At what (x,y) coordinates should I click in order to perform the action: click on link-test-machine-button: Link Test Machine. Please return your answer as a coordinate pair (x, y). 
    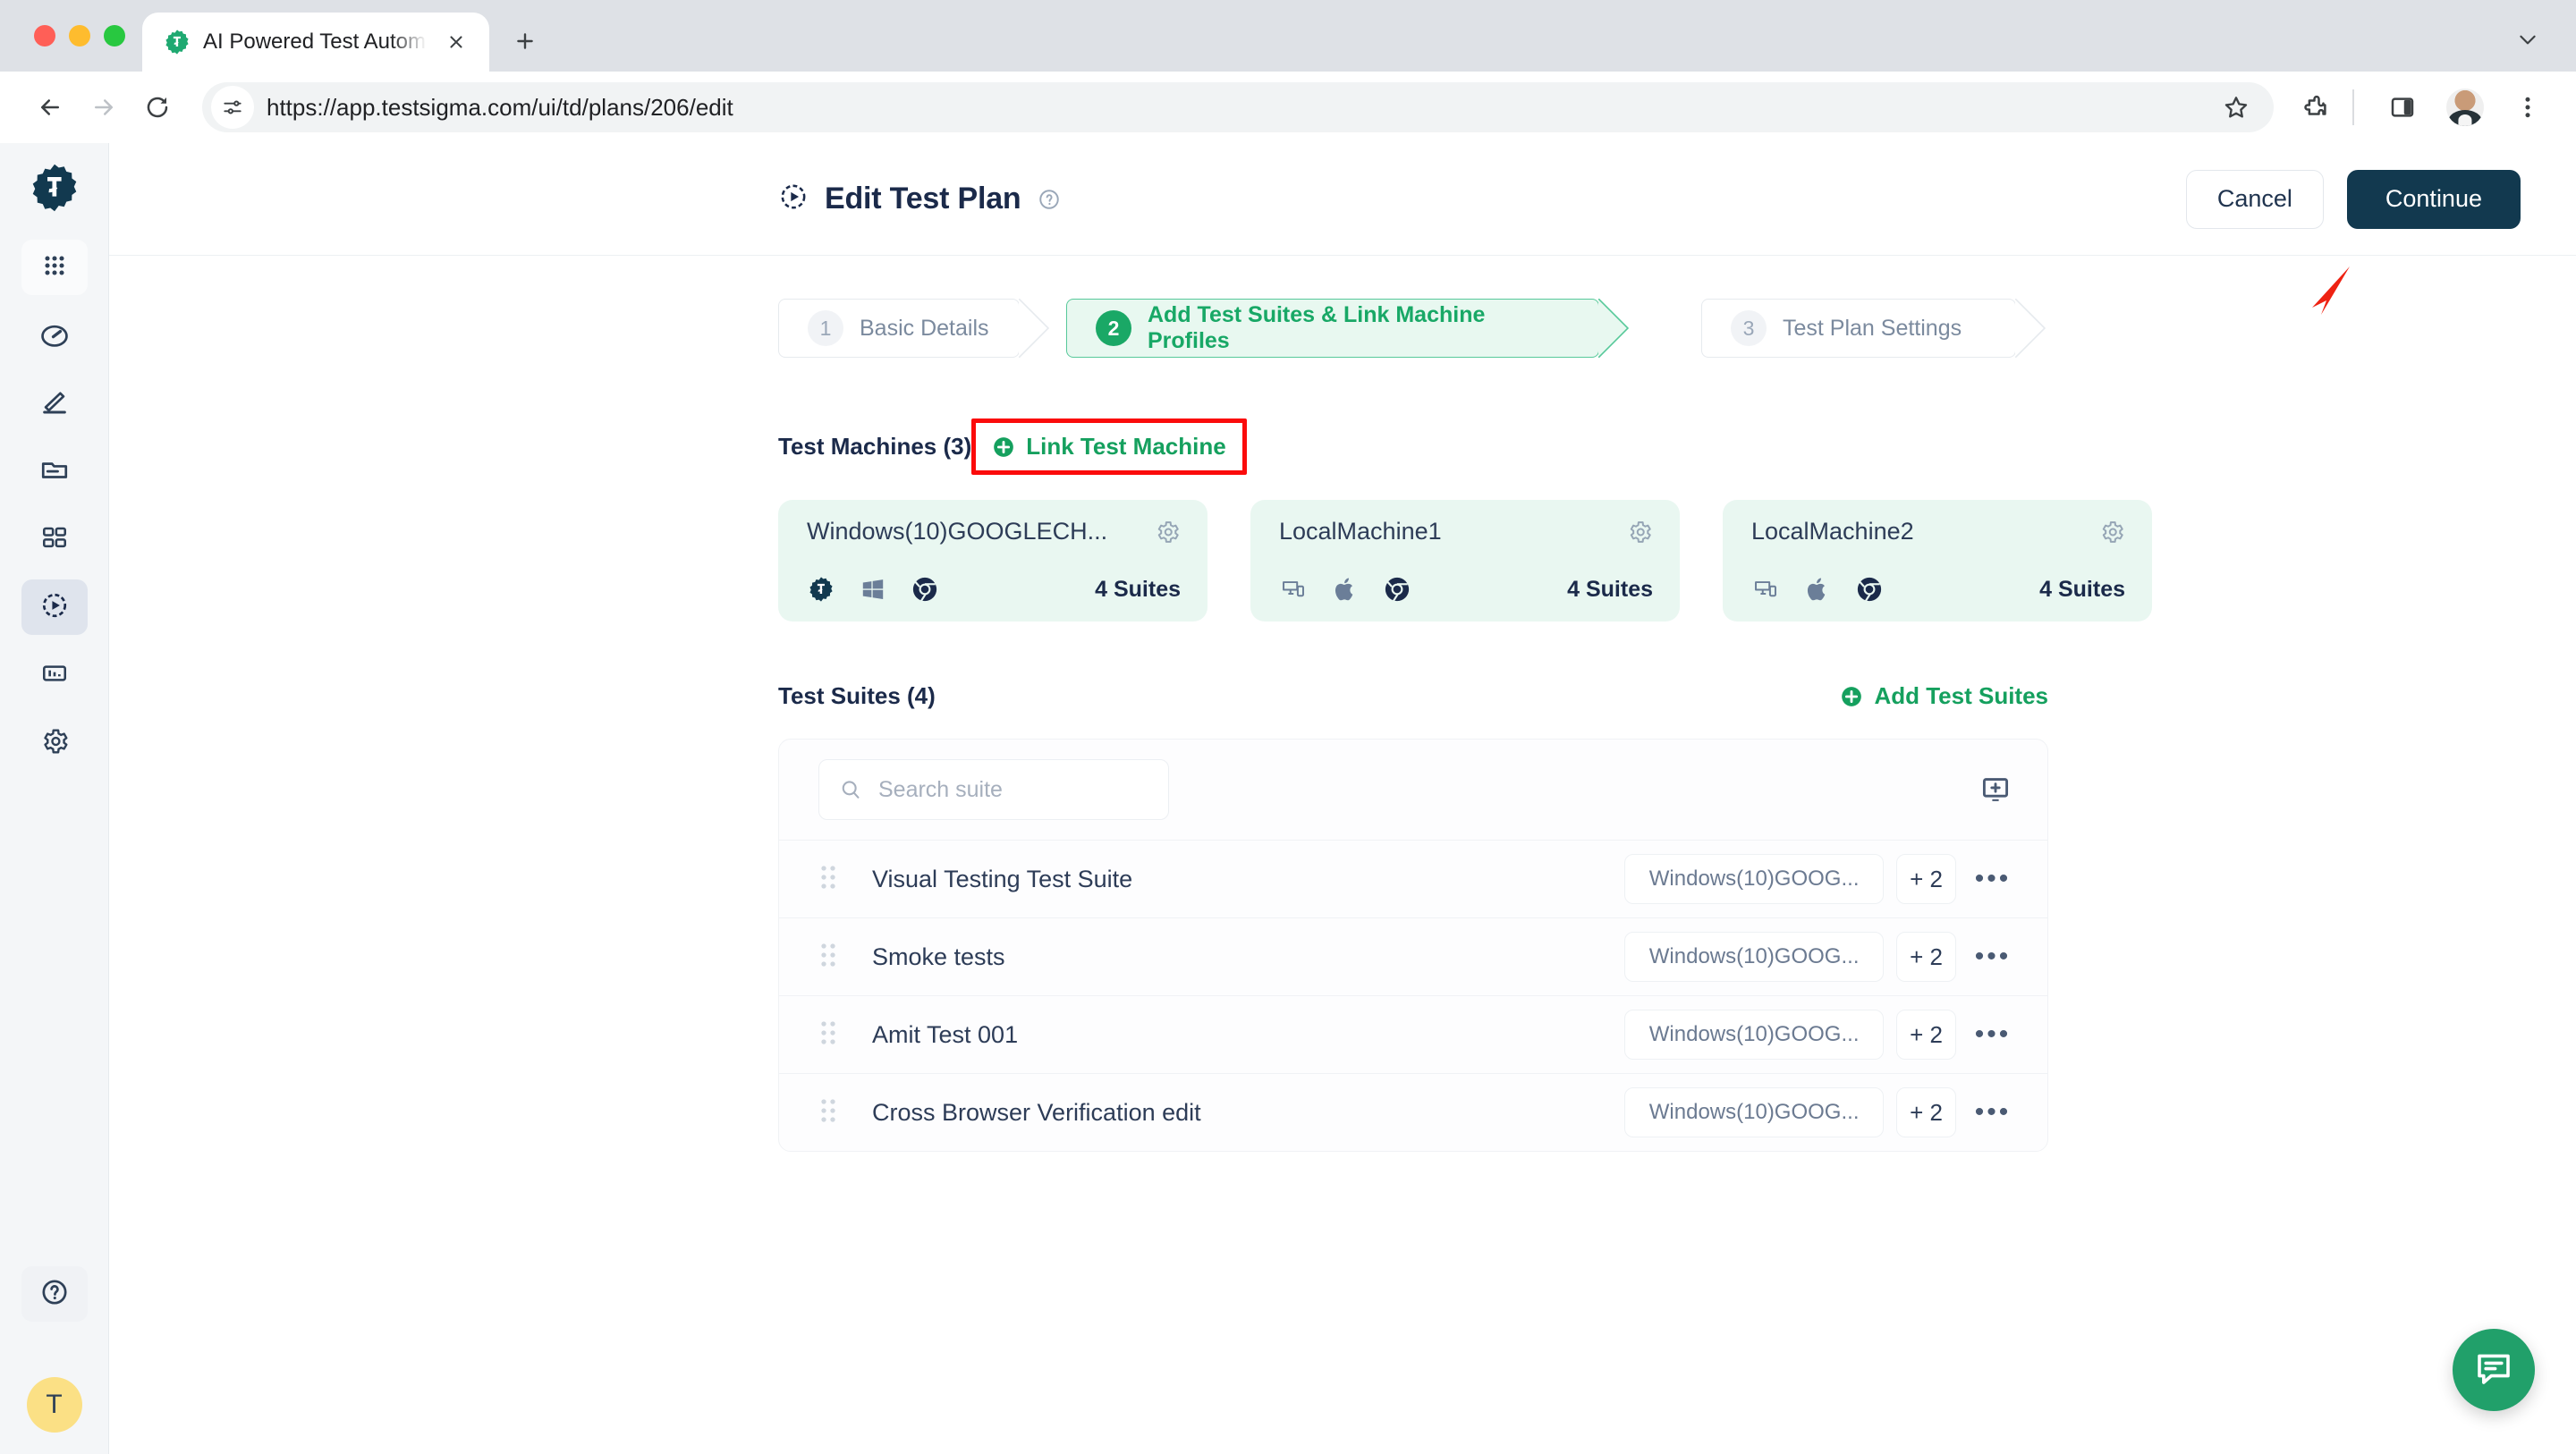
    Looking at the image, I should click on (1109, 447).